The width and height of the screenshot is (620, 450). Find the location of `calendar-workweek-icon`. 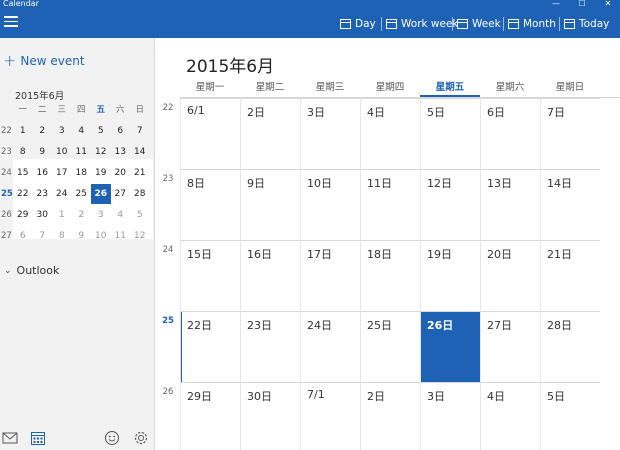

calendar-workweek-icon is located at coordinates (391, 24).